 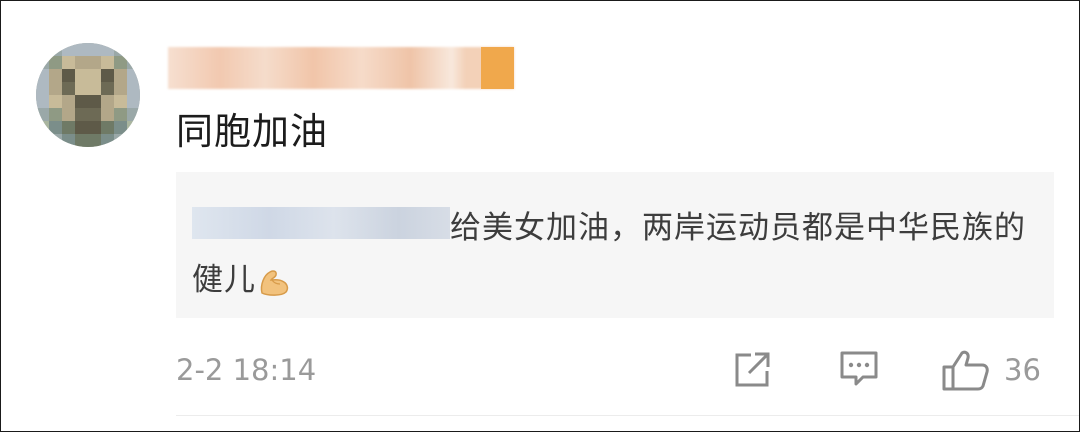 I want to click on share-icon, so click(x=752, y=369).